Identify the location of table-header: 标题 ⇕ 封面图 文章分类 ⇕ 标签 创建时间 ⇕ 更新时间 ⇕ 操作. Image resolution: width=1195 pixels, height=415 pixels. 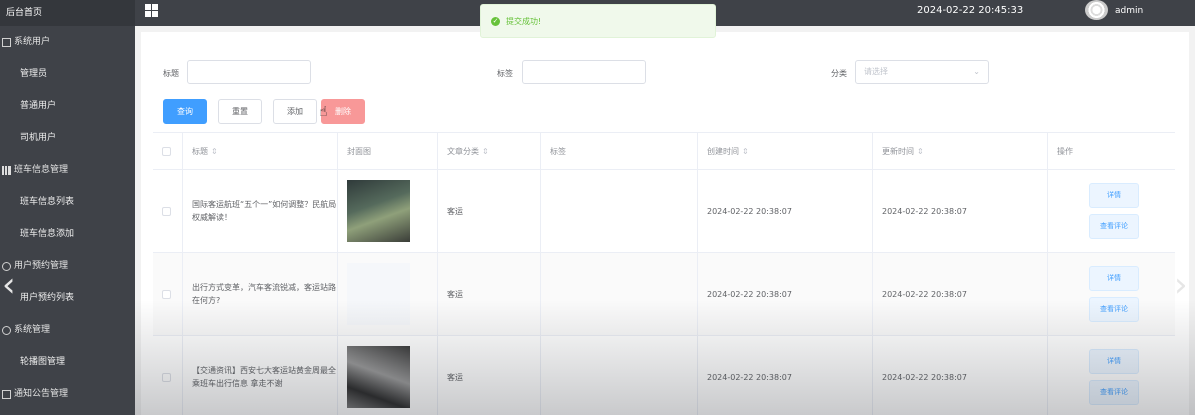
(664, 151).